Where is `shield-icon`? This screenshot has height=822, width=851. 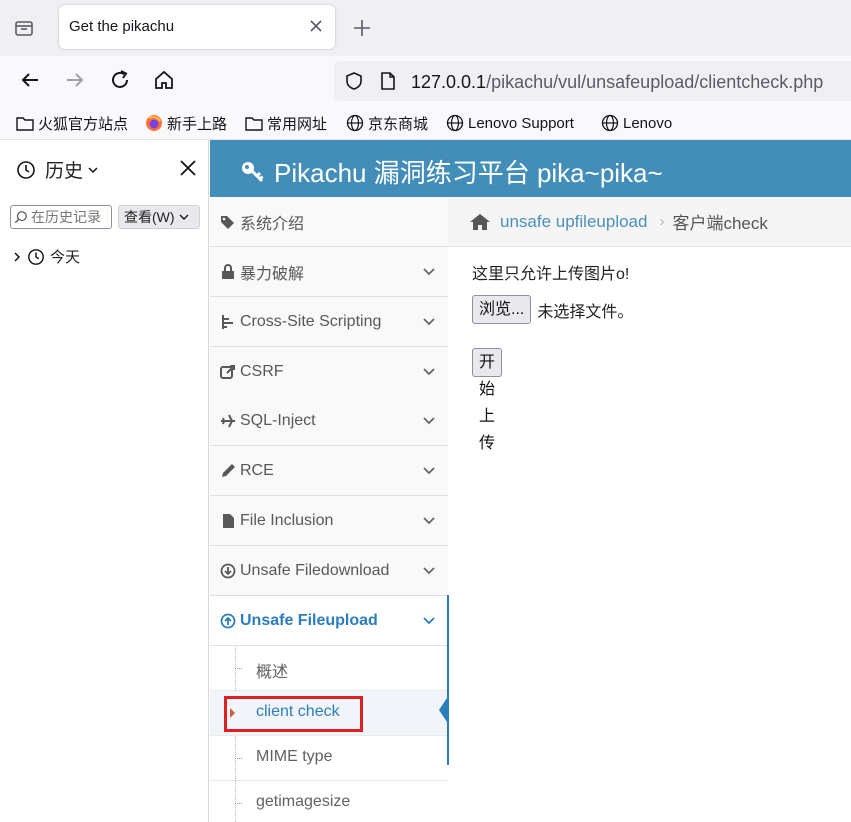 shield-icon is located at coordinates (354, 83).